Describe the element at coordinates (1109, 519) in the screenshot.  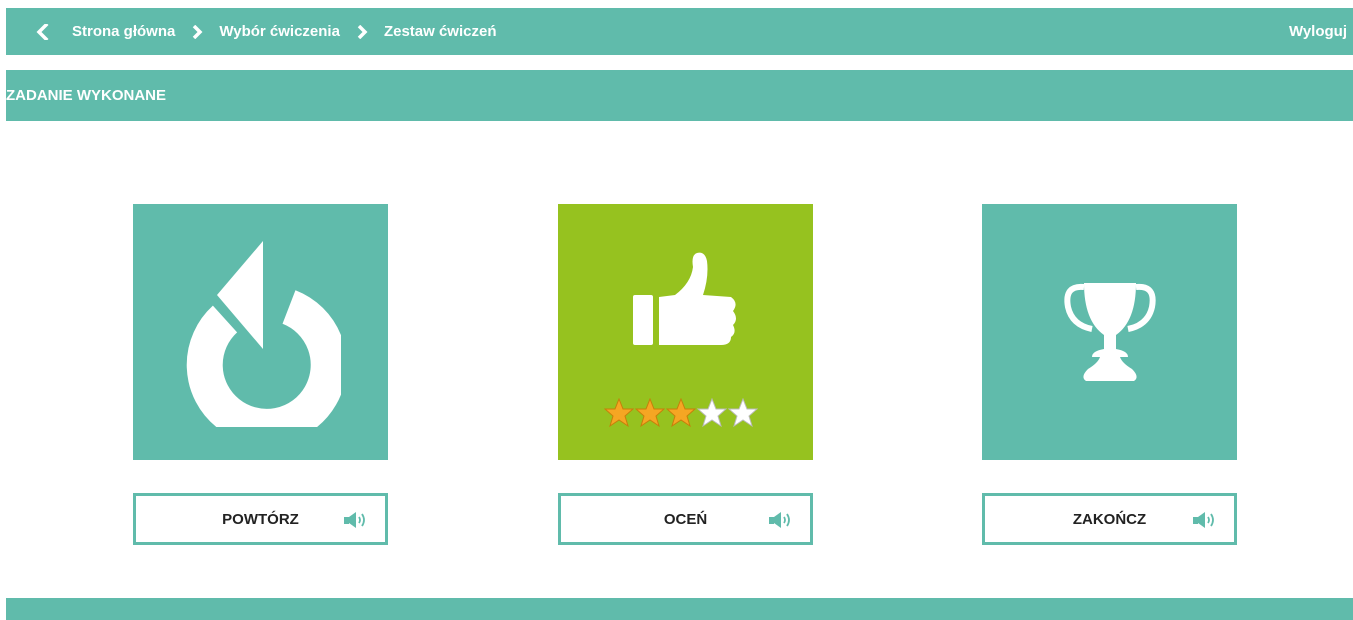
I see `finish-button: ZAKOŃCZ` at that location.